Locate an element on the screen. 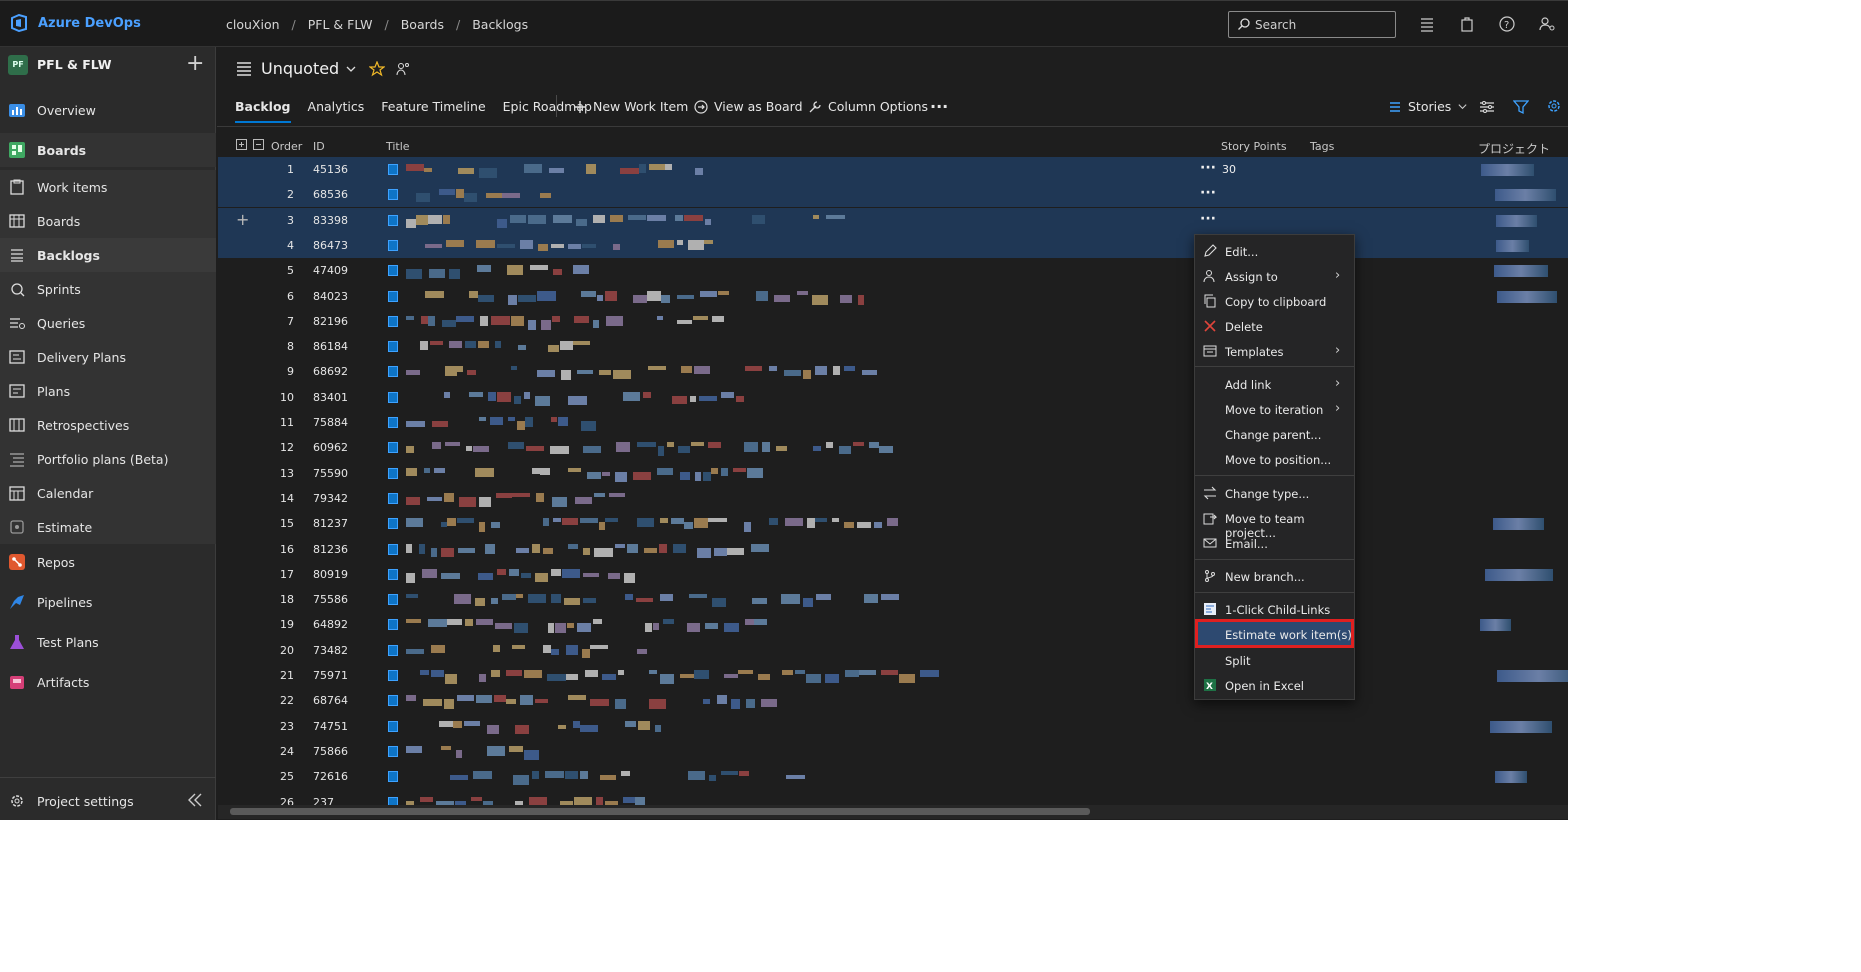 Image resolution: width=1861 pixels, height=972 pixels. filter-icon is located at coordinates (1521, 107).